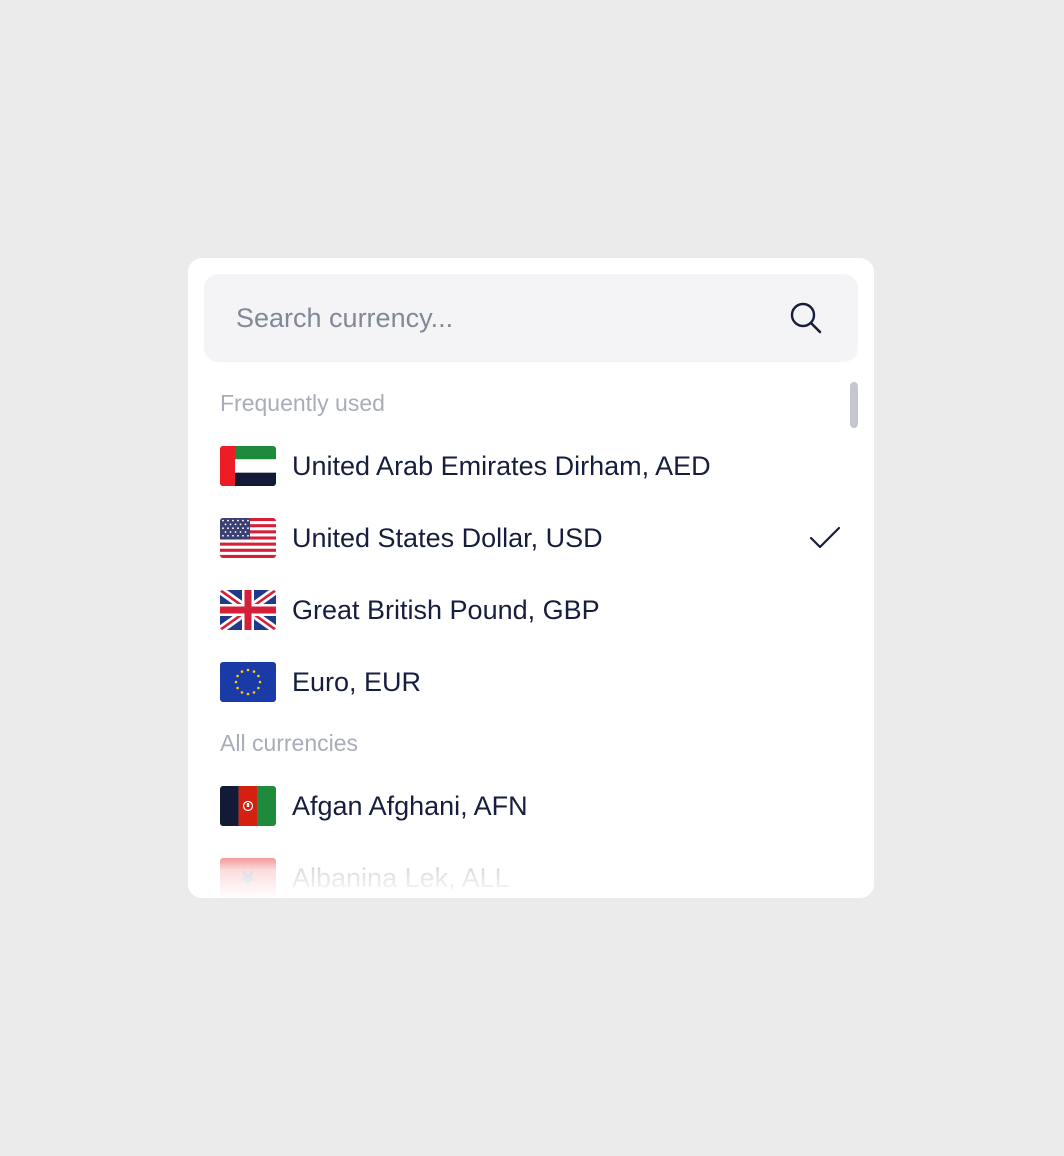 Image resolution: width=1064 pixels, height=1156 pixels. I want to click on currency-label: United States Dollar, USD, so click(447, 538).